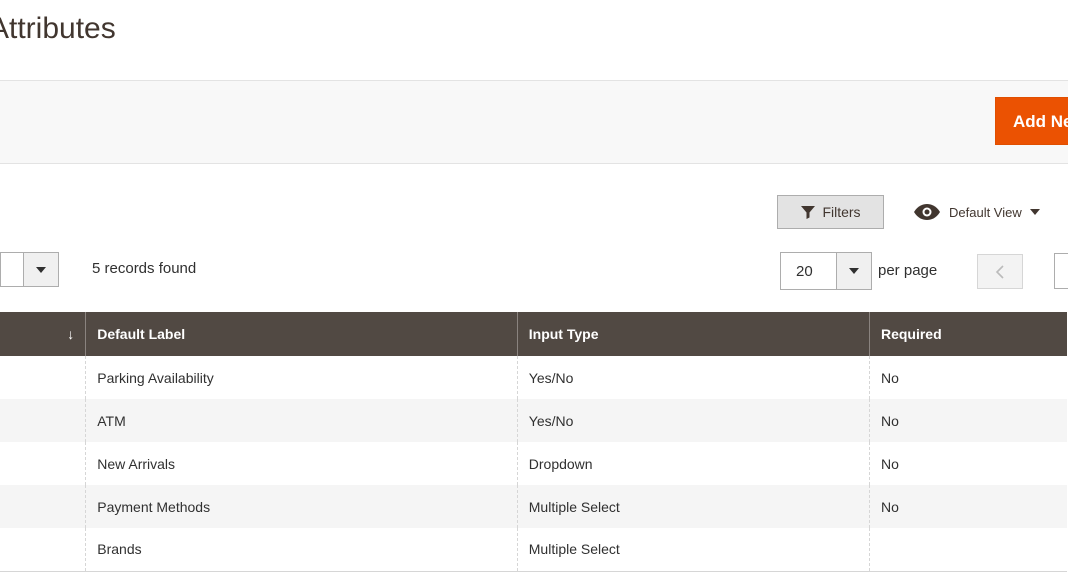  I want to click on filter-icon, so click(808, 212).